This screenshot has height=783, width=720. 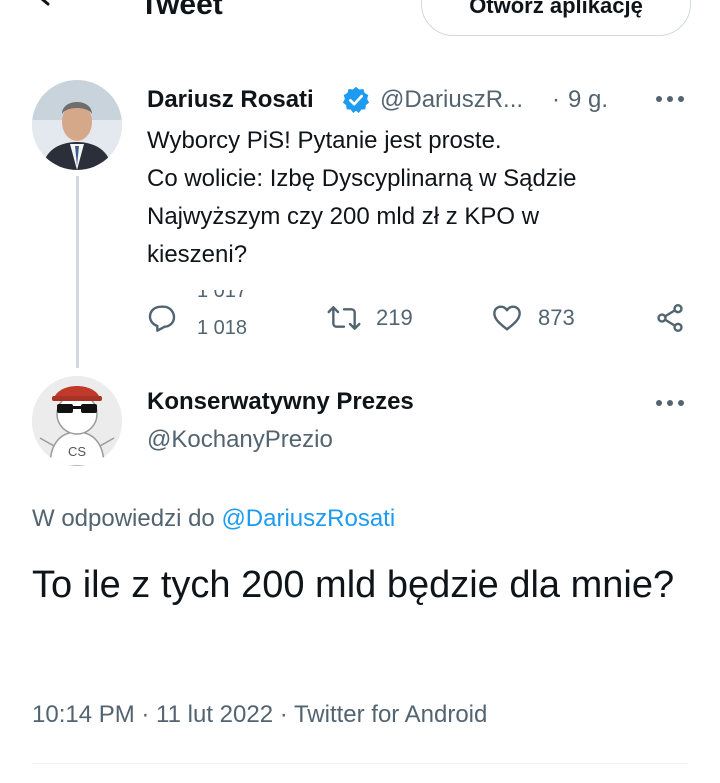 What do you see at coordinates (77, 272) in the screenshot?
I see `thread-line` at bounding box center [77, 272].